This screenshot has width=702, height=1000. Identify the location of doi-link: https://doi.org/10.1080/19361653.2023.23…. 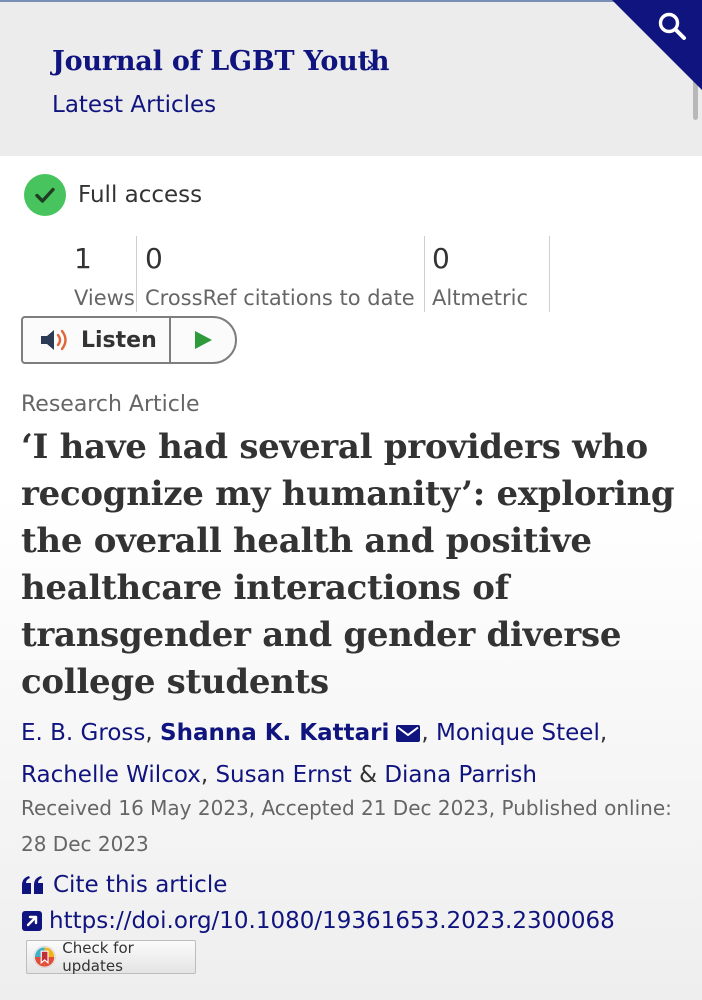
(318, 921).